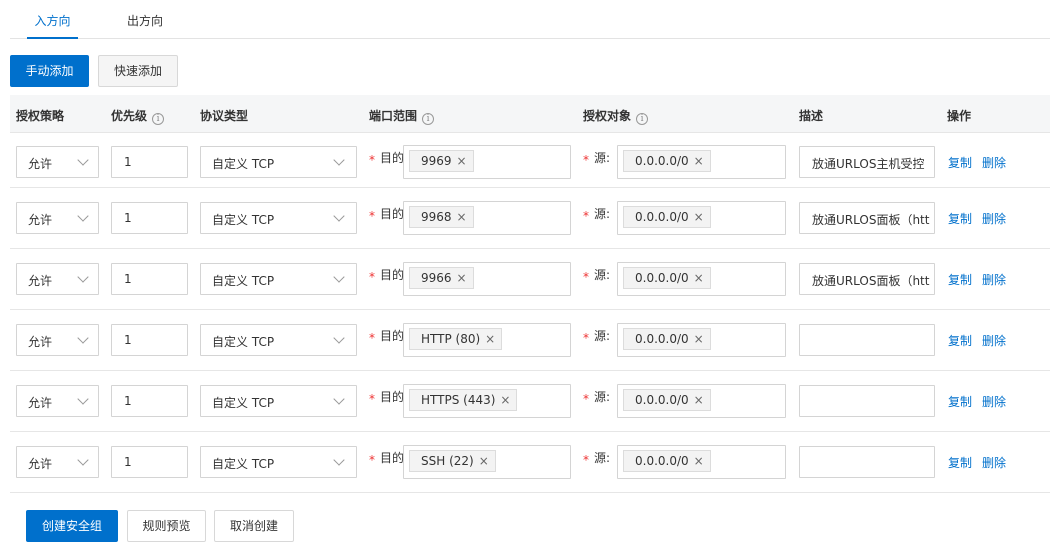 This screenshot has width=1050, height=550. I want to click on column-auth-object-label: 授权对象, so click(607, 116).